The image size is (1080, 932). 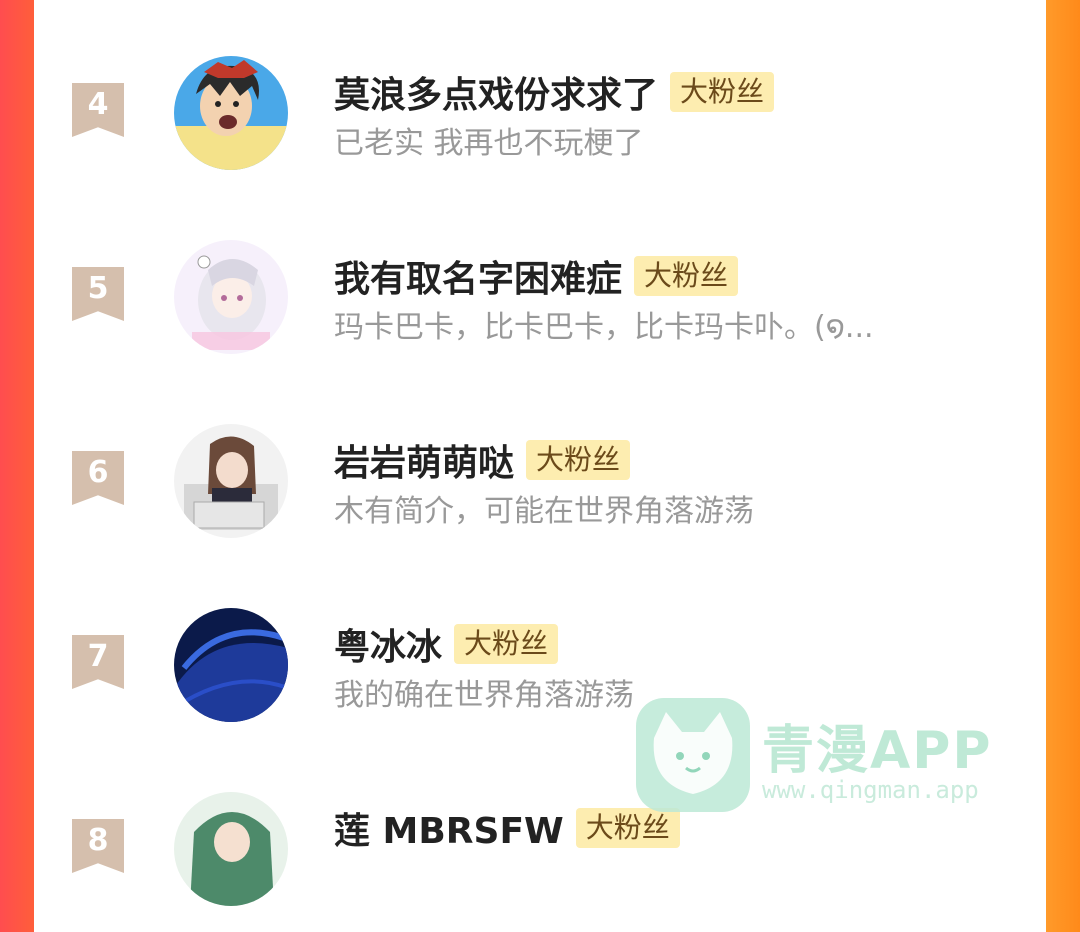 I want to click on doll-photo-avatar-icon, so click(x=231, y=481).